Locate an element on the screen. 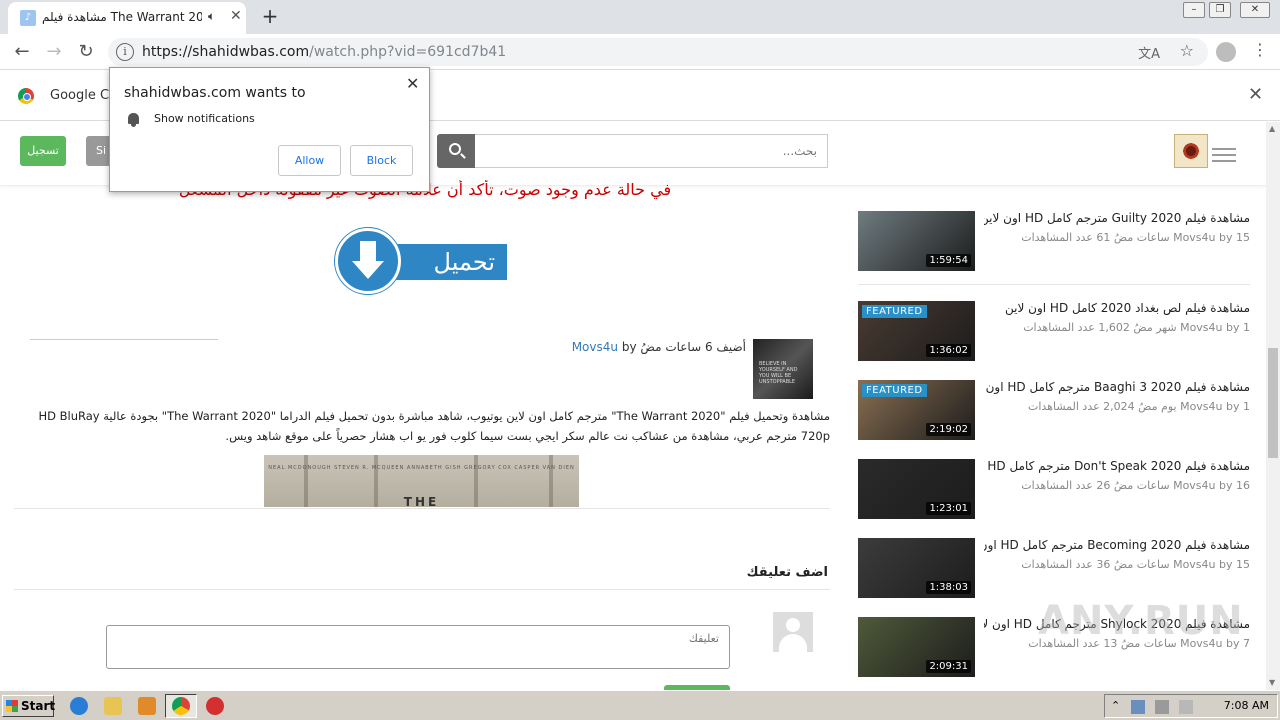 The width and height of the screenshot is (1280, 720). hamburger-menu-icon is located at coordinates (1224, 155).